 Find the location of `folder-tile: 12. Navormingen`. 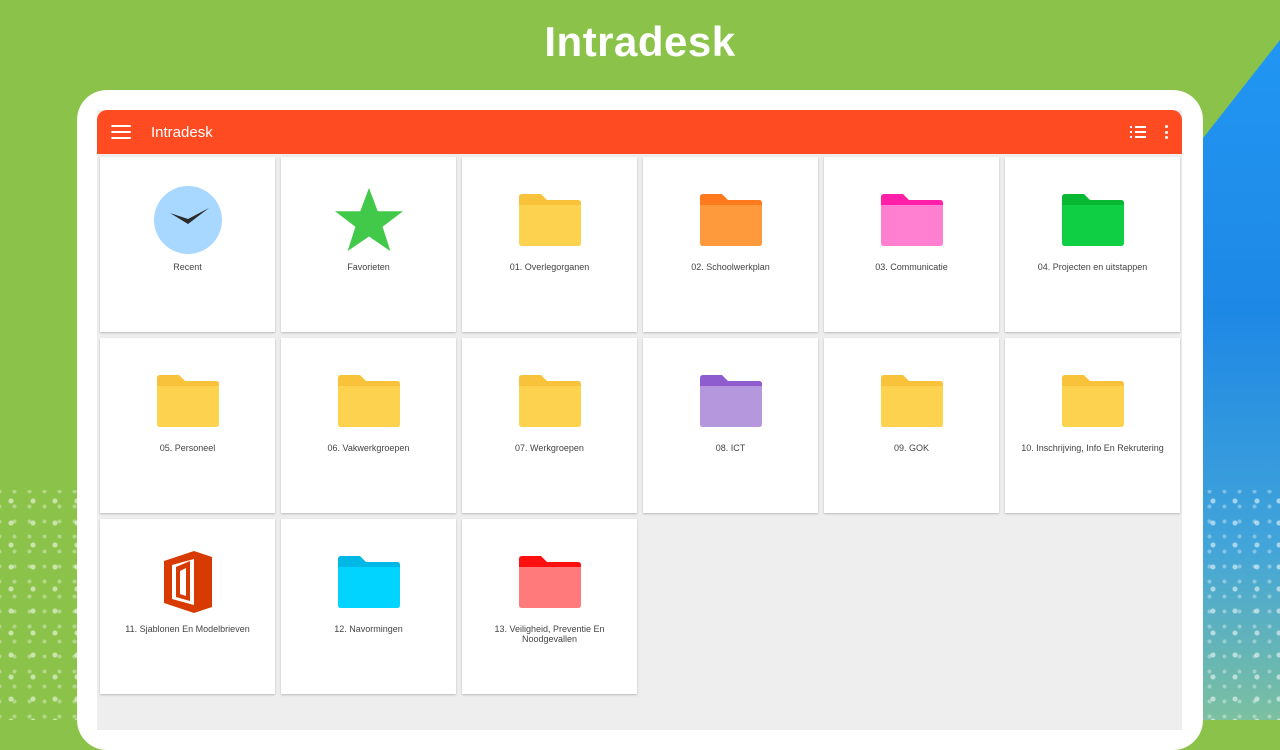

folder-tile: 12. Navormingen is located at coordinates (368, 606).